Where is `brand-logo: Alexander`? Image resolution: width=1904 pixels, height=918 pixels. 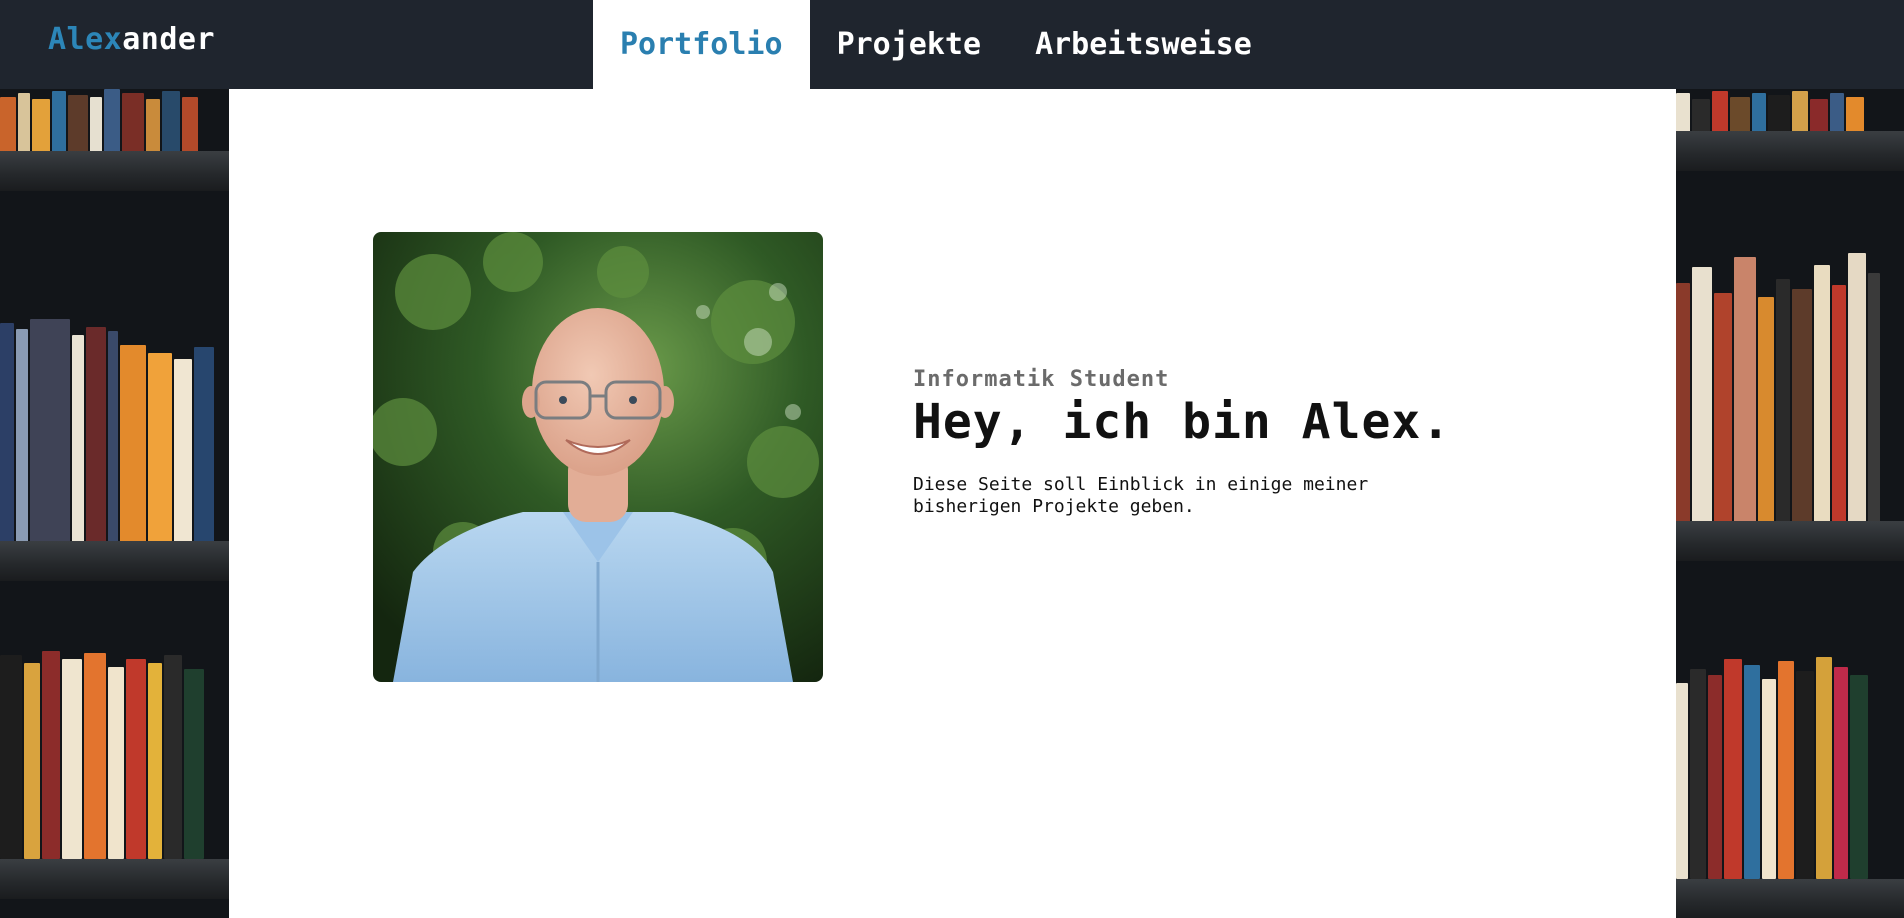 brand-logo: Alexander is located at coordinates (131, 39).